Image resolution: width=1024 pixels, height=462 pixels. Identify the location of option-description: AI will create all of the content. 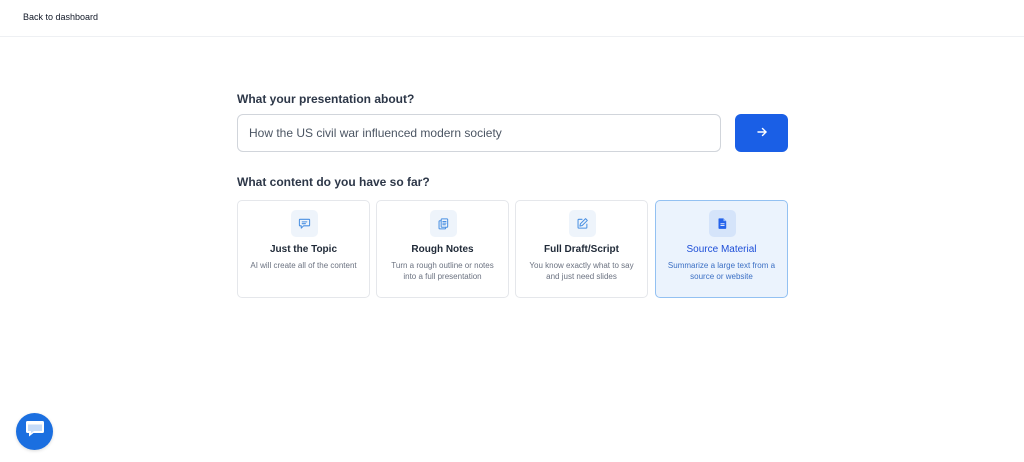
(303, 265).